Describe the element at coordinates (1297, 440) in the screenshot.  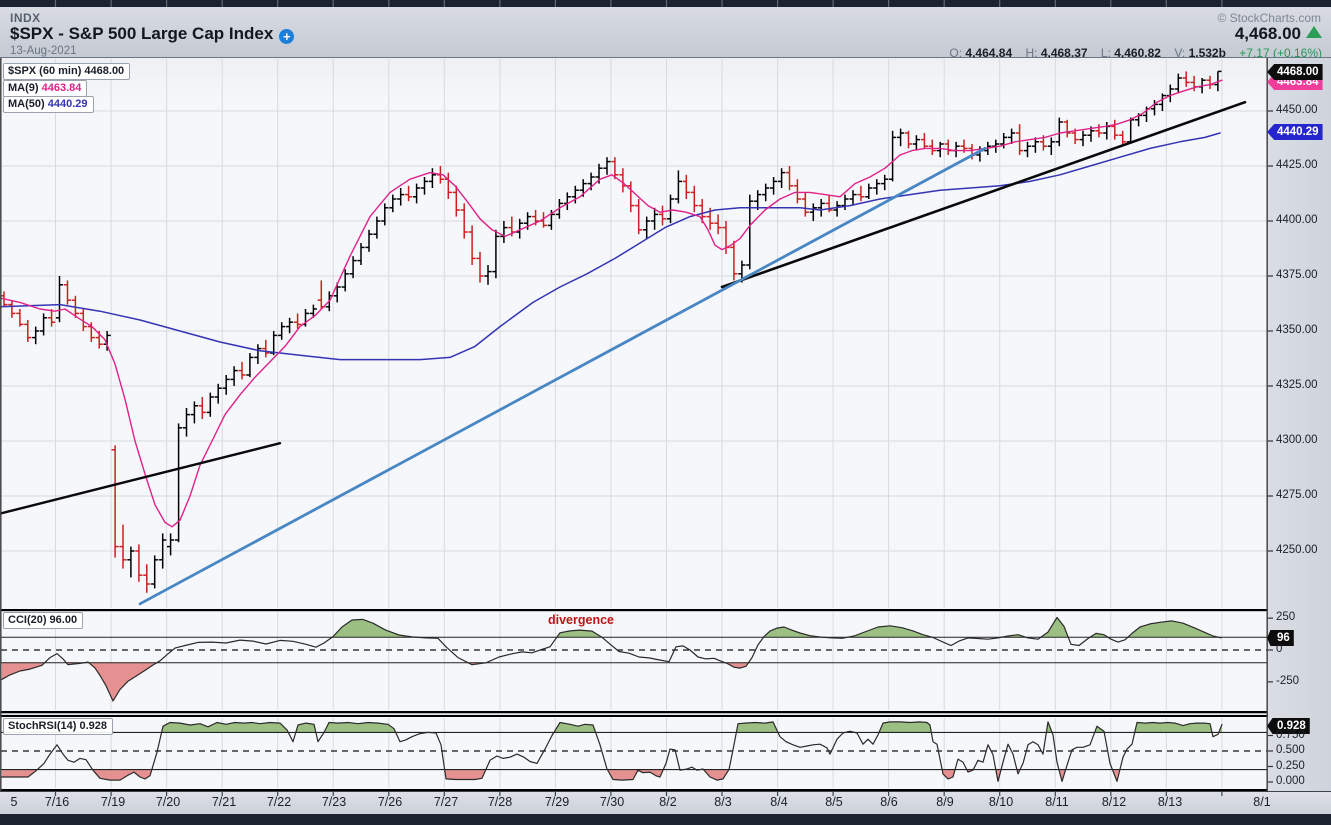
I see `price-tick: 4300.00` at that location.